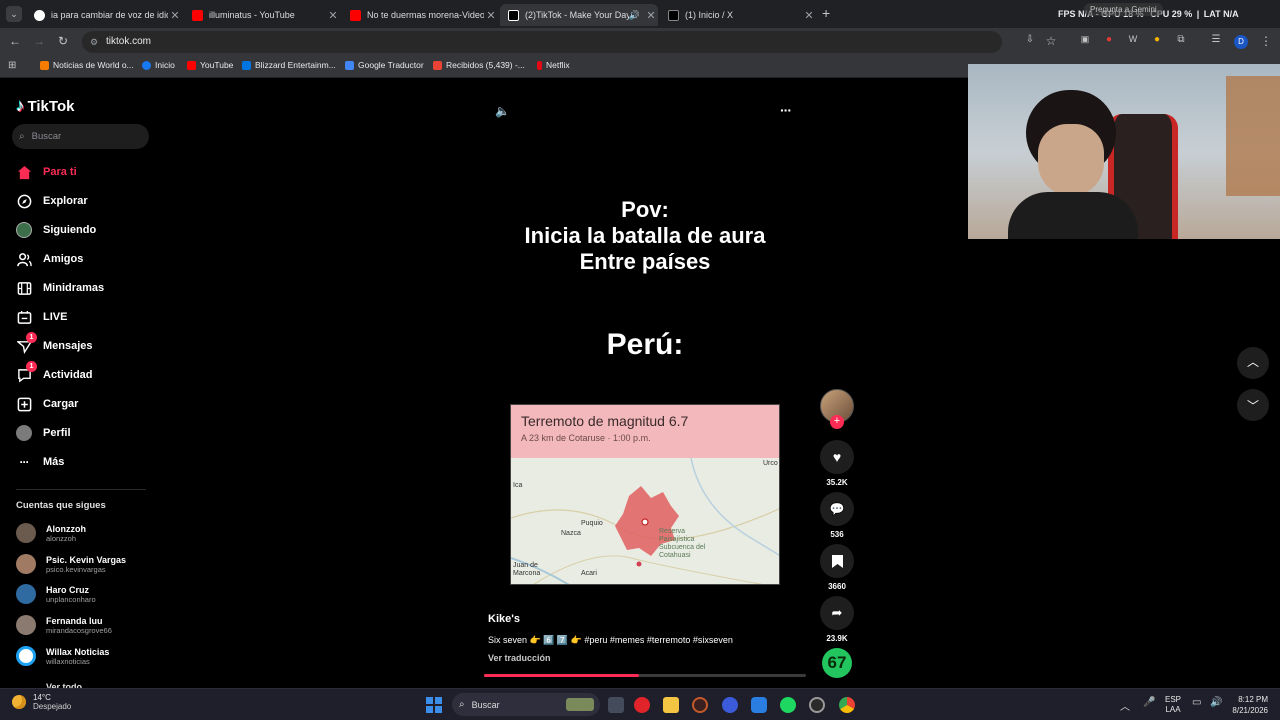 The height and width of the screenshot is (720, 1280). Describe the element at coordinates (210, 65) in the screenshot. I see `bookmark-item: YouTube` at that location.